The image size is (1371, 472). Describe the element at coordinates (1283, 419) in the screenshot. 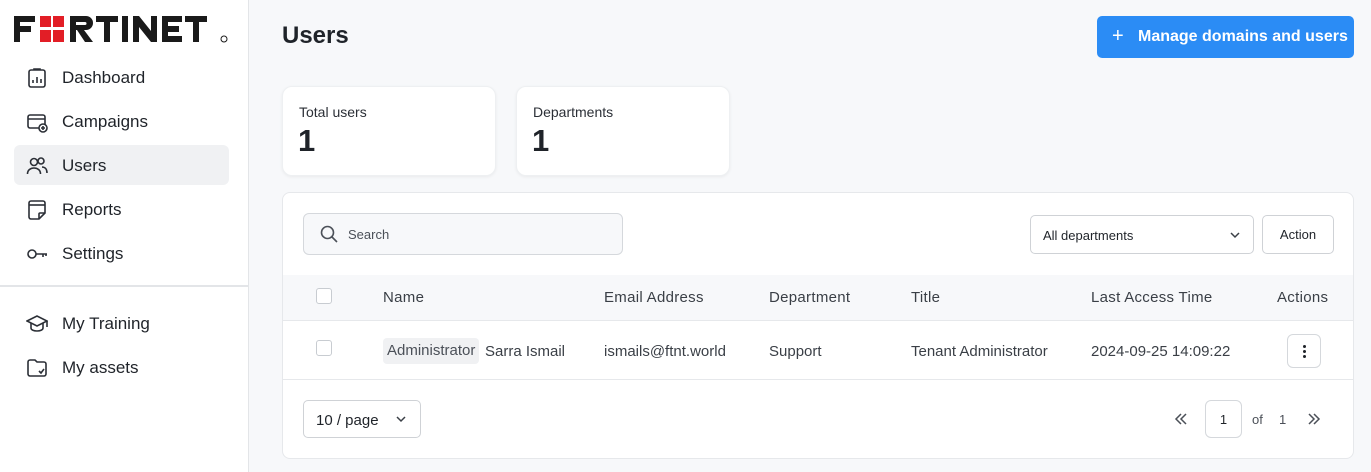

I see `total-pages: 1` at that location.